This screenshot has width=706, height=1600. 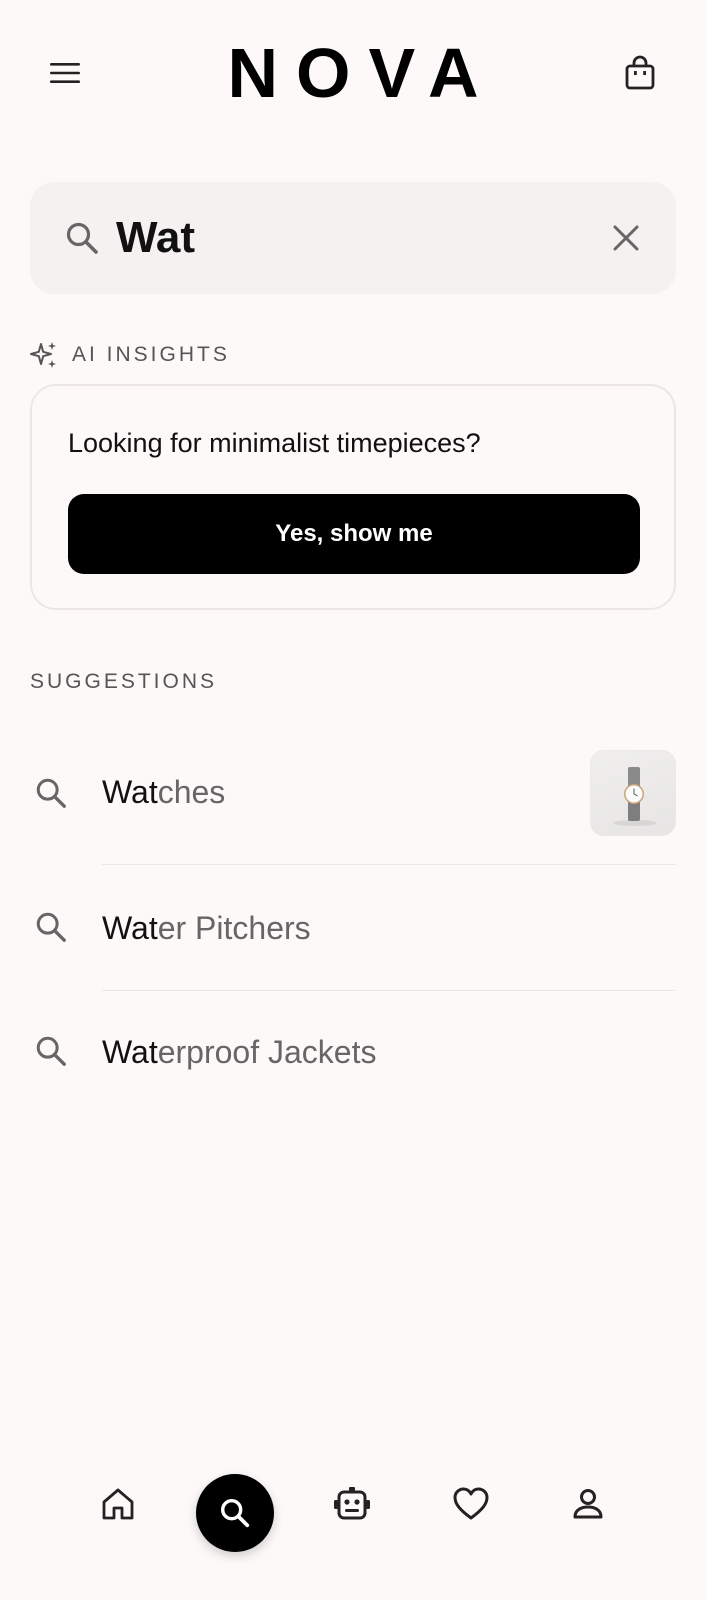 I want to click on suggestion-text: Watches, so click(x=163, y=792).